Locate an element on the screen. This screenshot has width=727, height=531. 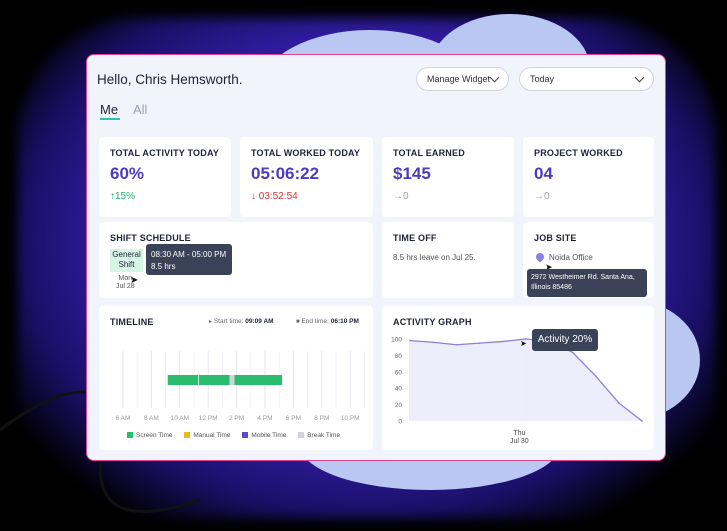
timeline-hour-label: 6 PM is located at coordinates (293, 418).